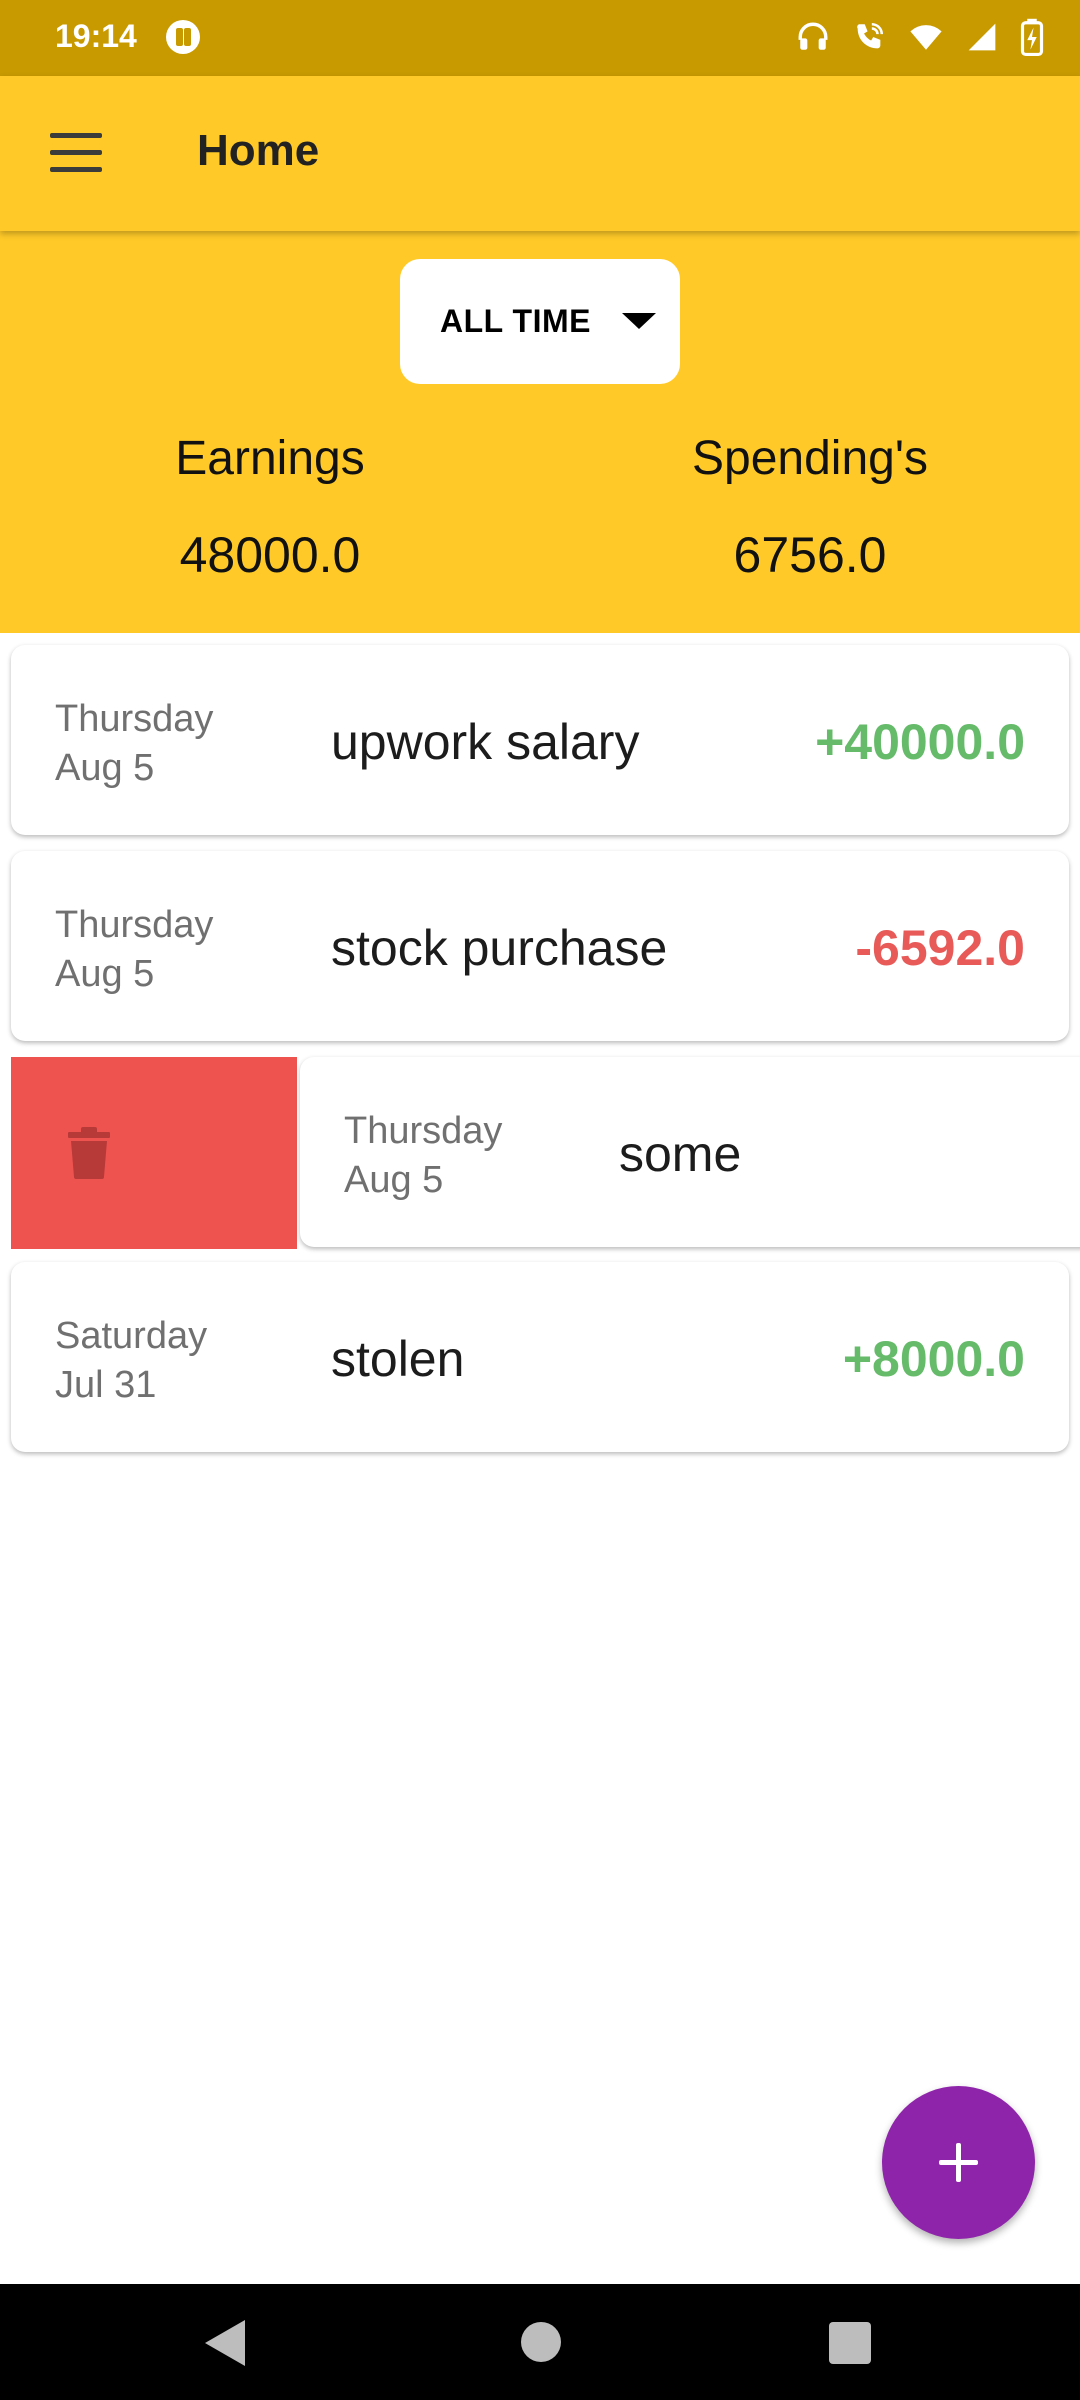  I want to click on transaction-card: Thursday Aug 5 upwork salary +40000.0, so click(540, 740).